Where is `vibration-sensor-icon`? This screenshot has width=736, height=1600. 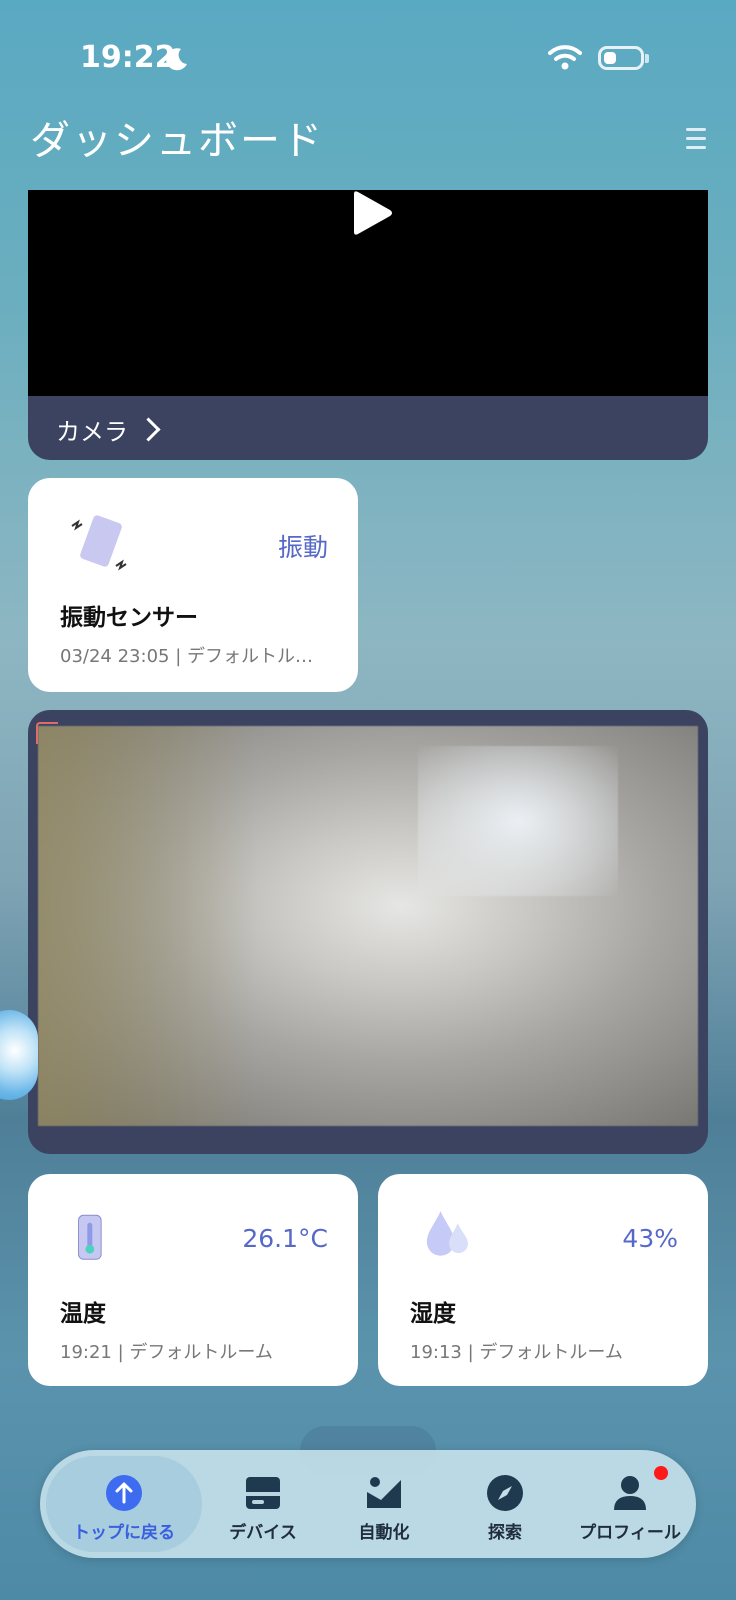
vibration-sensor-icon is located at coordinates (99, 543).